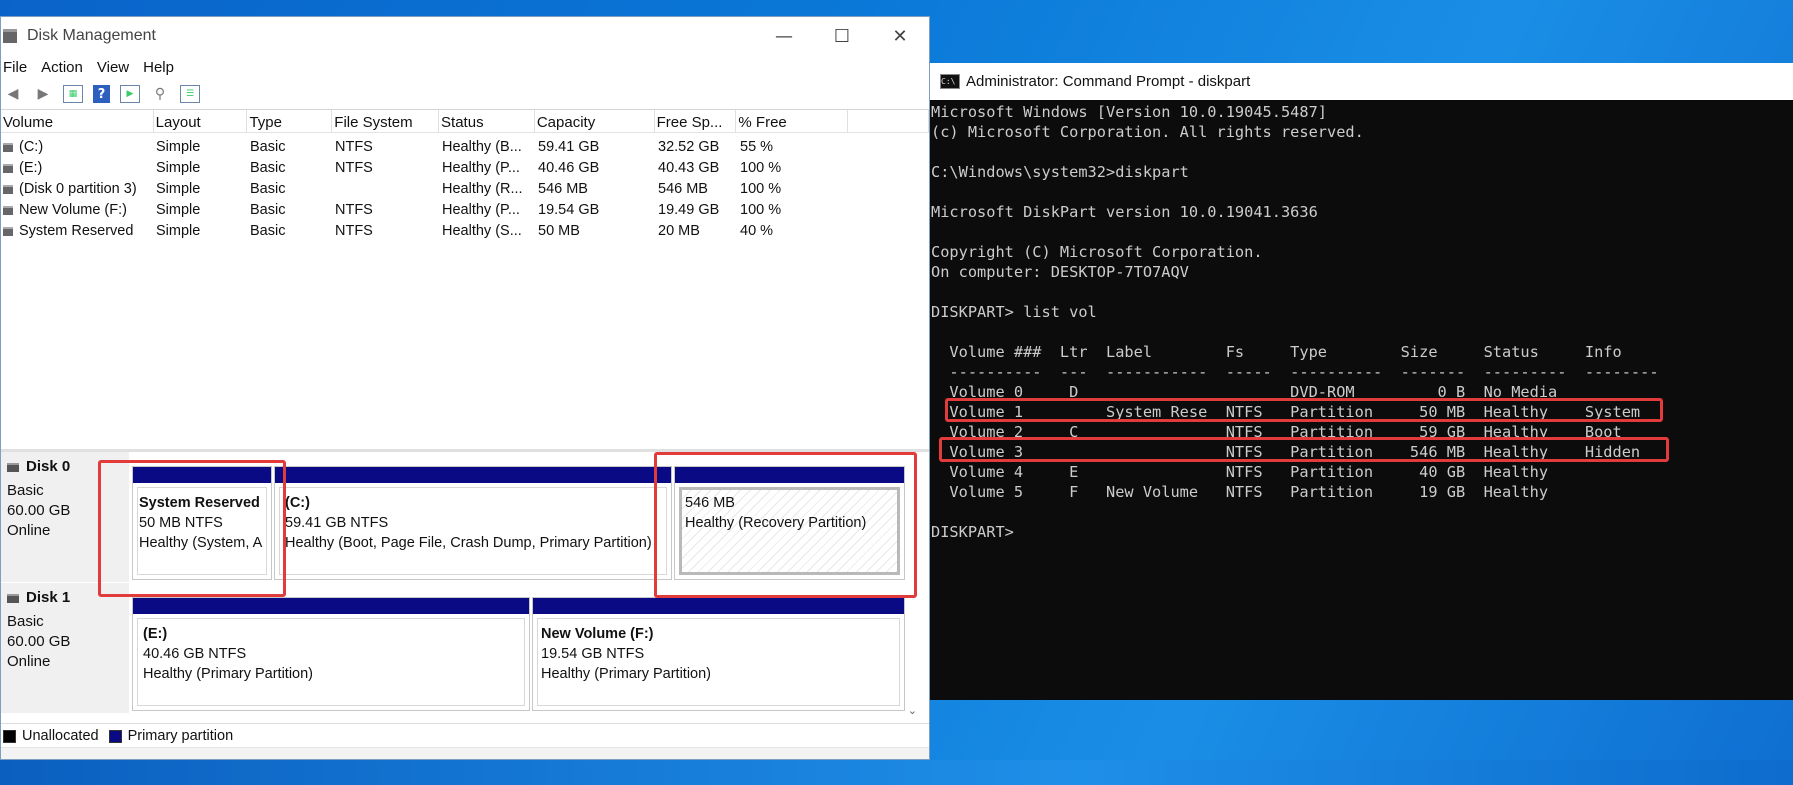 The width and height of the screenshot is (1793, 785). Describe the element at coordinates (65, 648) in the screenshot. I see `disk-1-label: Disk 1 Basic 60.00 GB Online` at that location.